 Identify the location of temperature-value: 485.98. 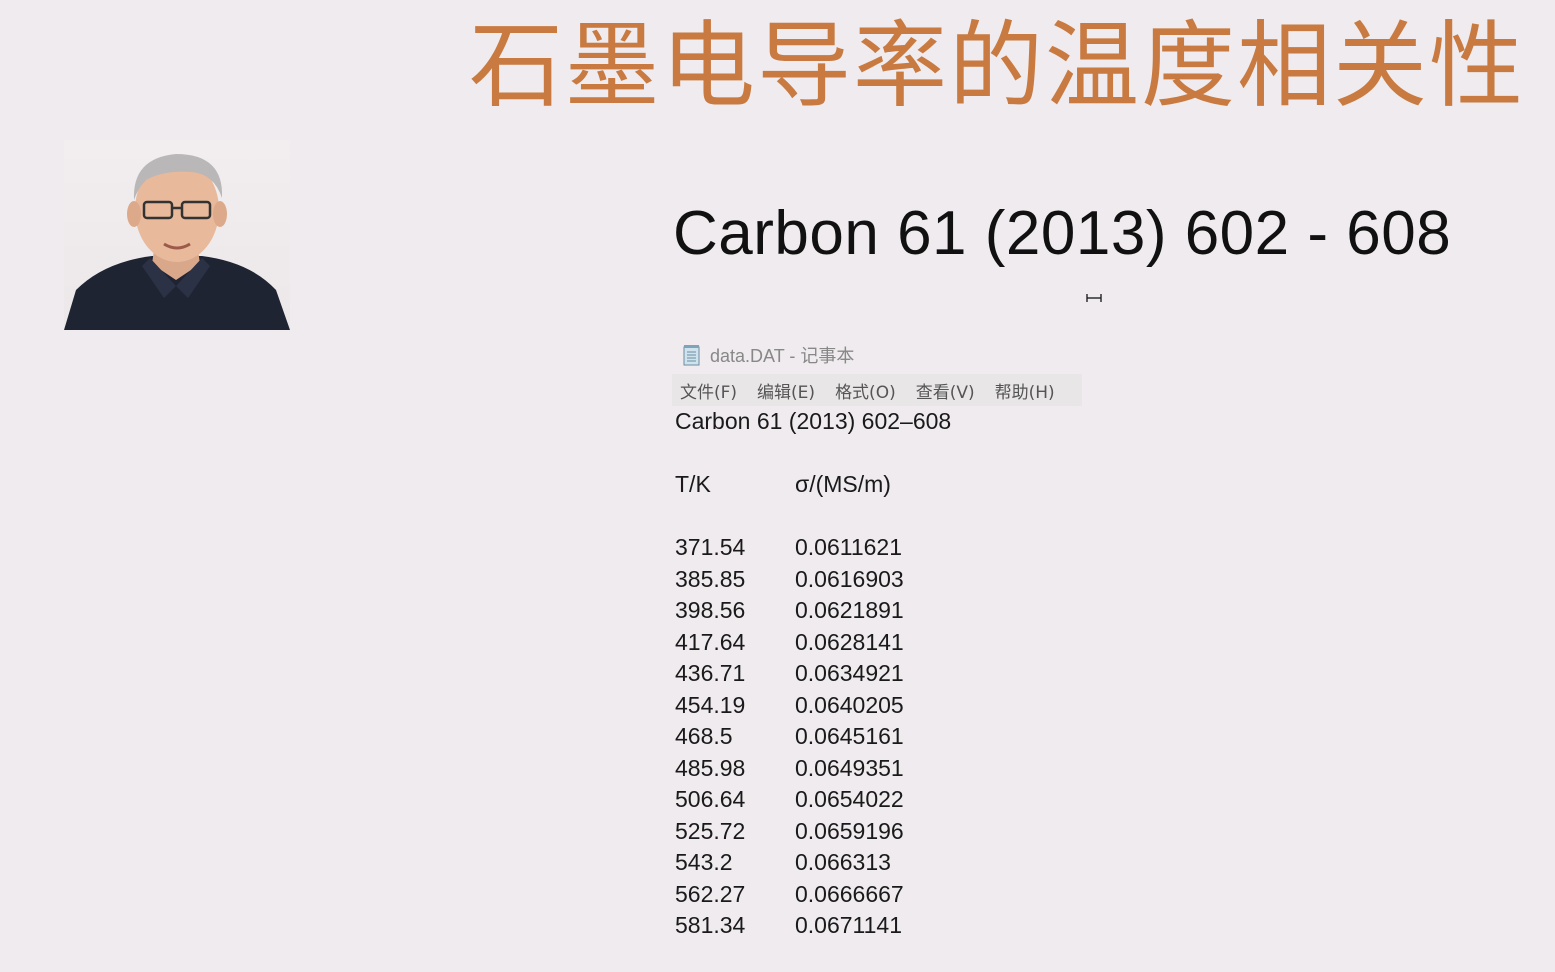
(710, 767).